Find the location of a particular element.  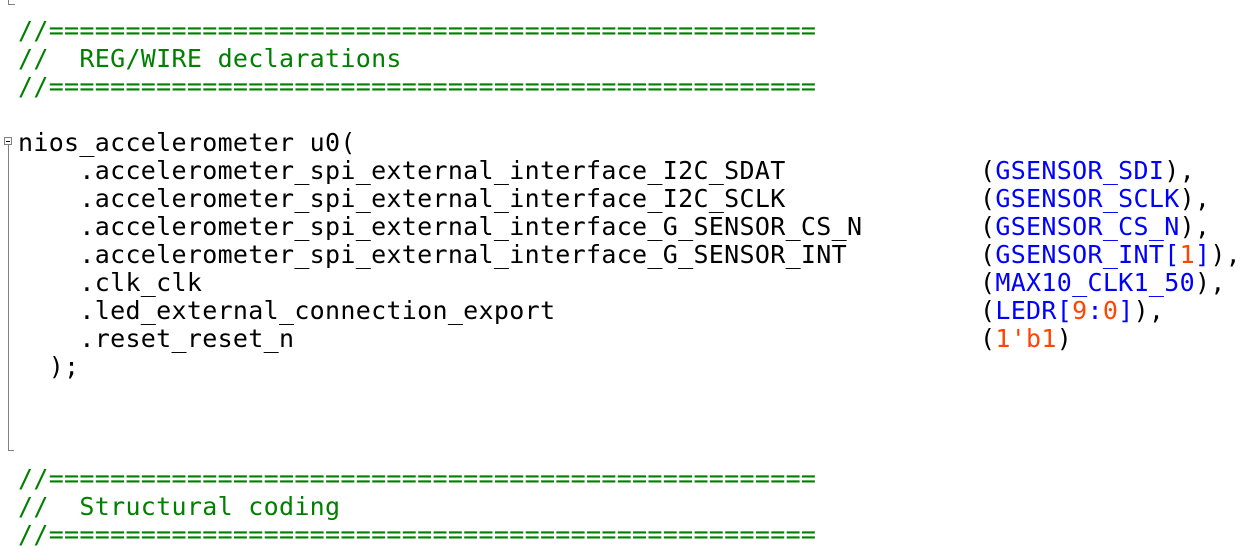

number-literal: 1'b1 is located at coordinates (1026, 338).